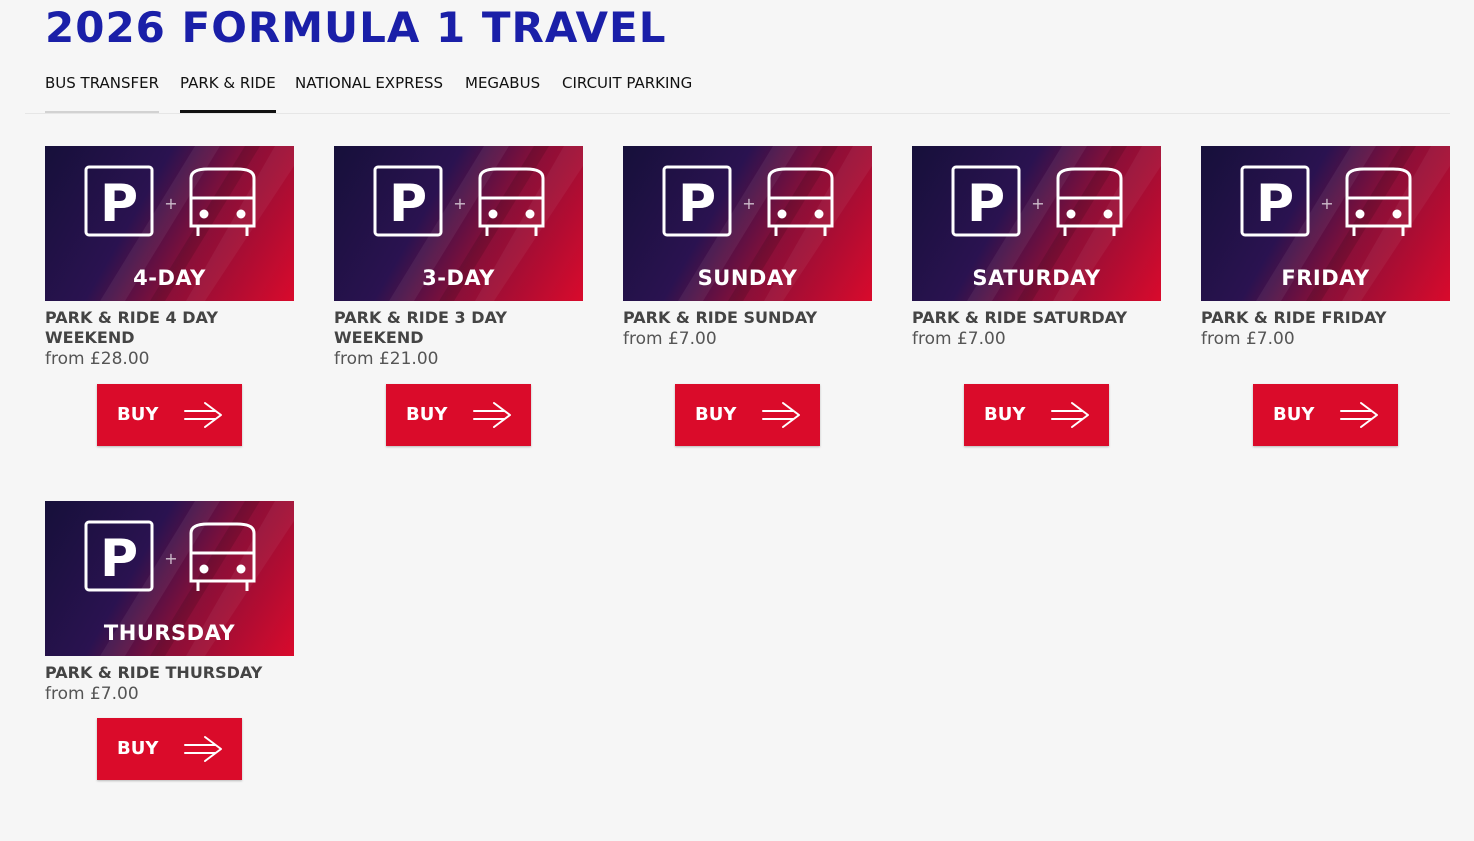 This screenshot has height=841, width=1474. I want to click on page-title: 2026 FORMULA 1 TRAVEL, so click(356, 27).